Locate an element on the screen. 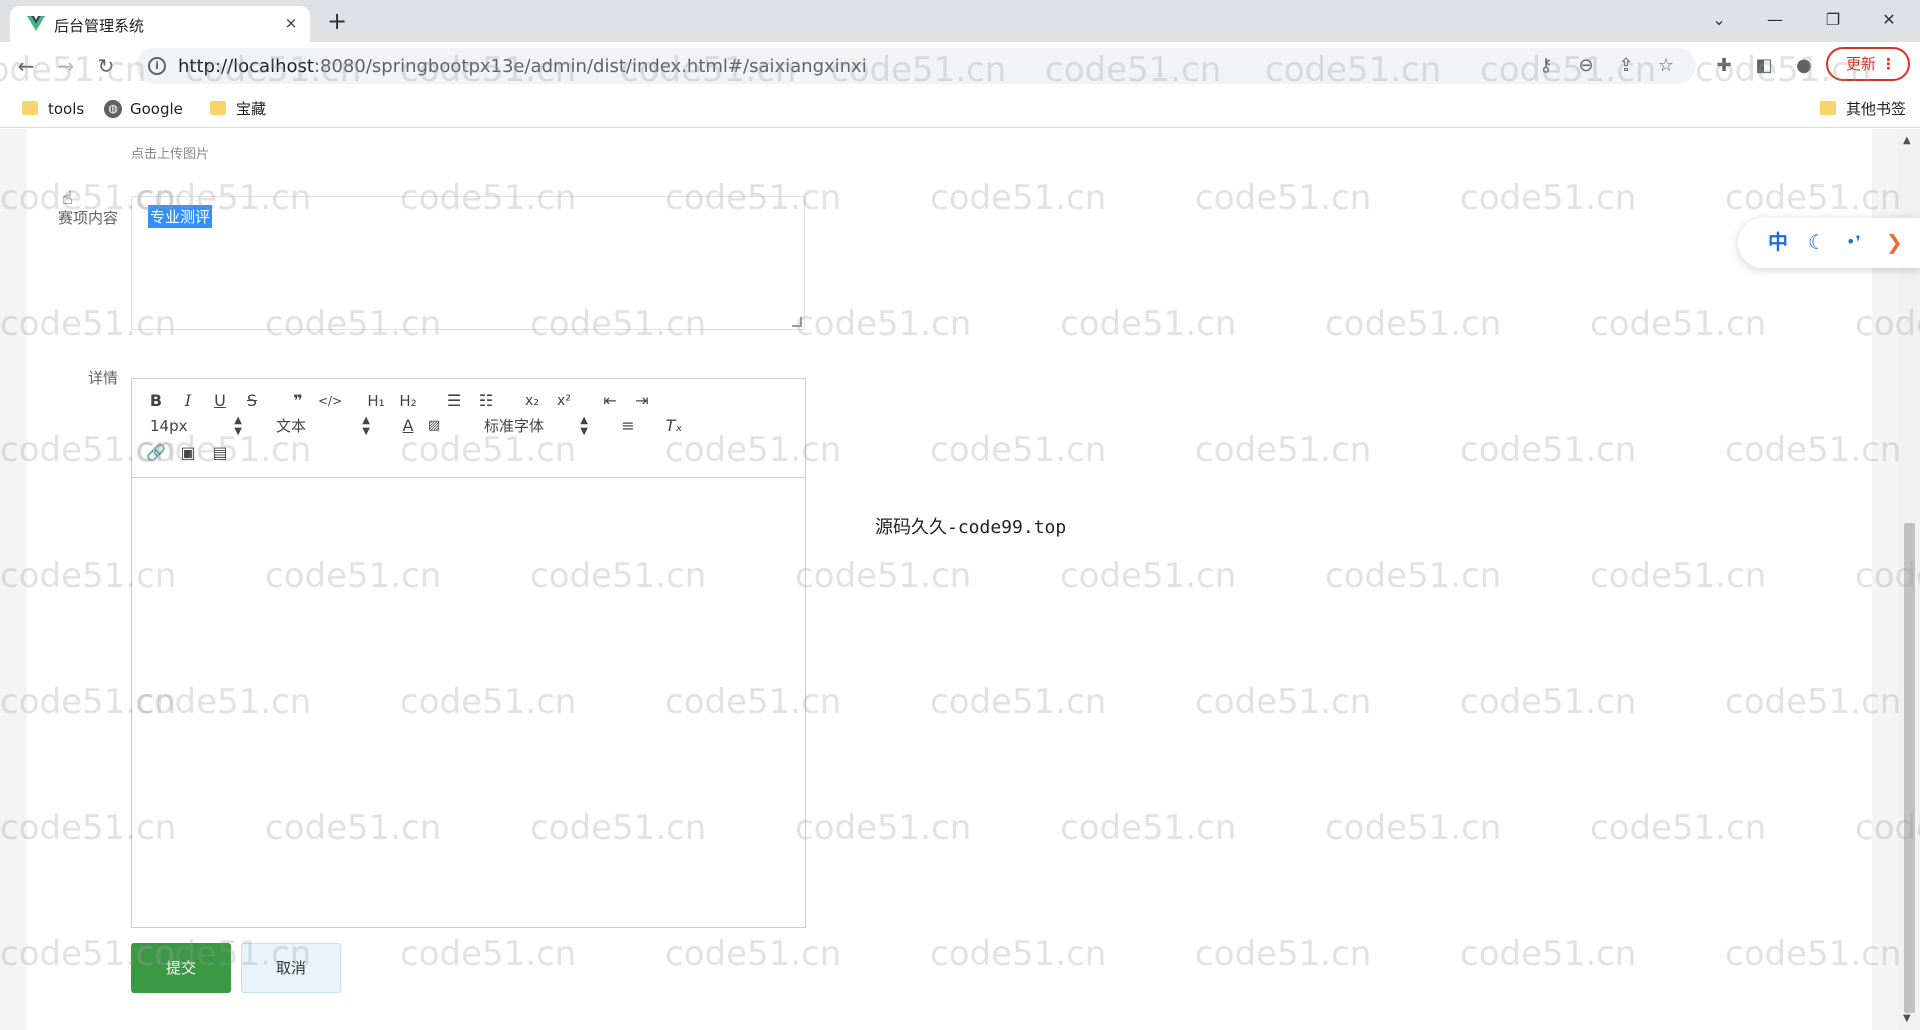 The width and height of the screenshot is (1920, 1030). h1-button: H₁ is located at coordinates (376, 401).